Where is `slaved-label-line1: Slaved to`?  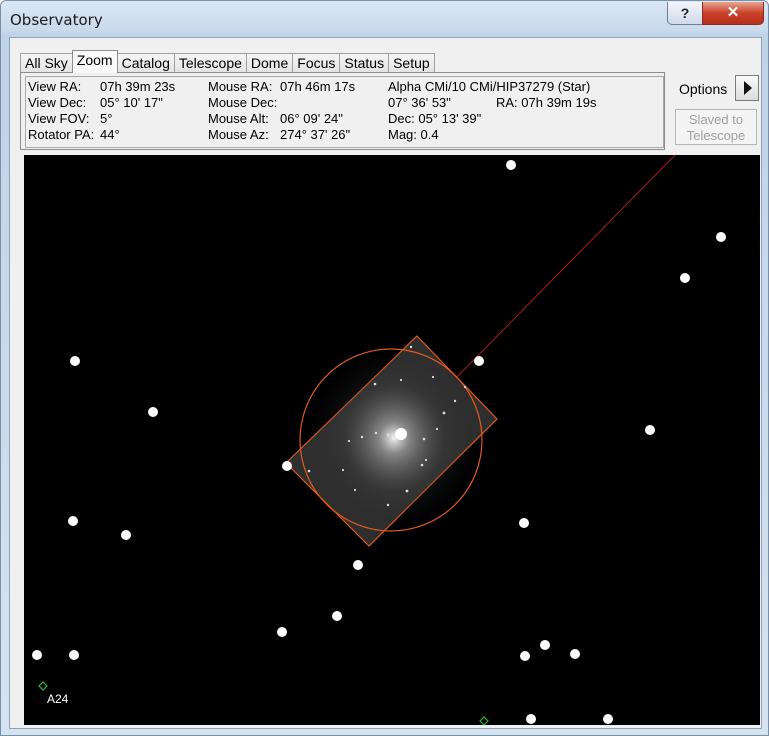
slaved-label-line1: Slaved to is located at coordinates (716, 119).